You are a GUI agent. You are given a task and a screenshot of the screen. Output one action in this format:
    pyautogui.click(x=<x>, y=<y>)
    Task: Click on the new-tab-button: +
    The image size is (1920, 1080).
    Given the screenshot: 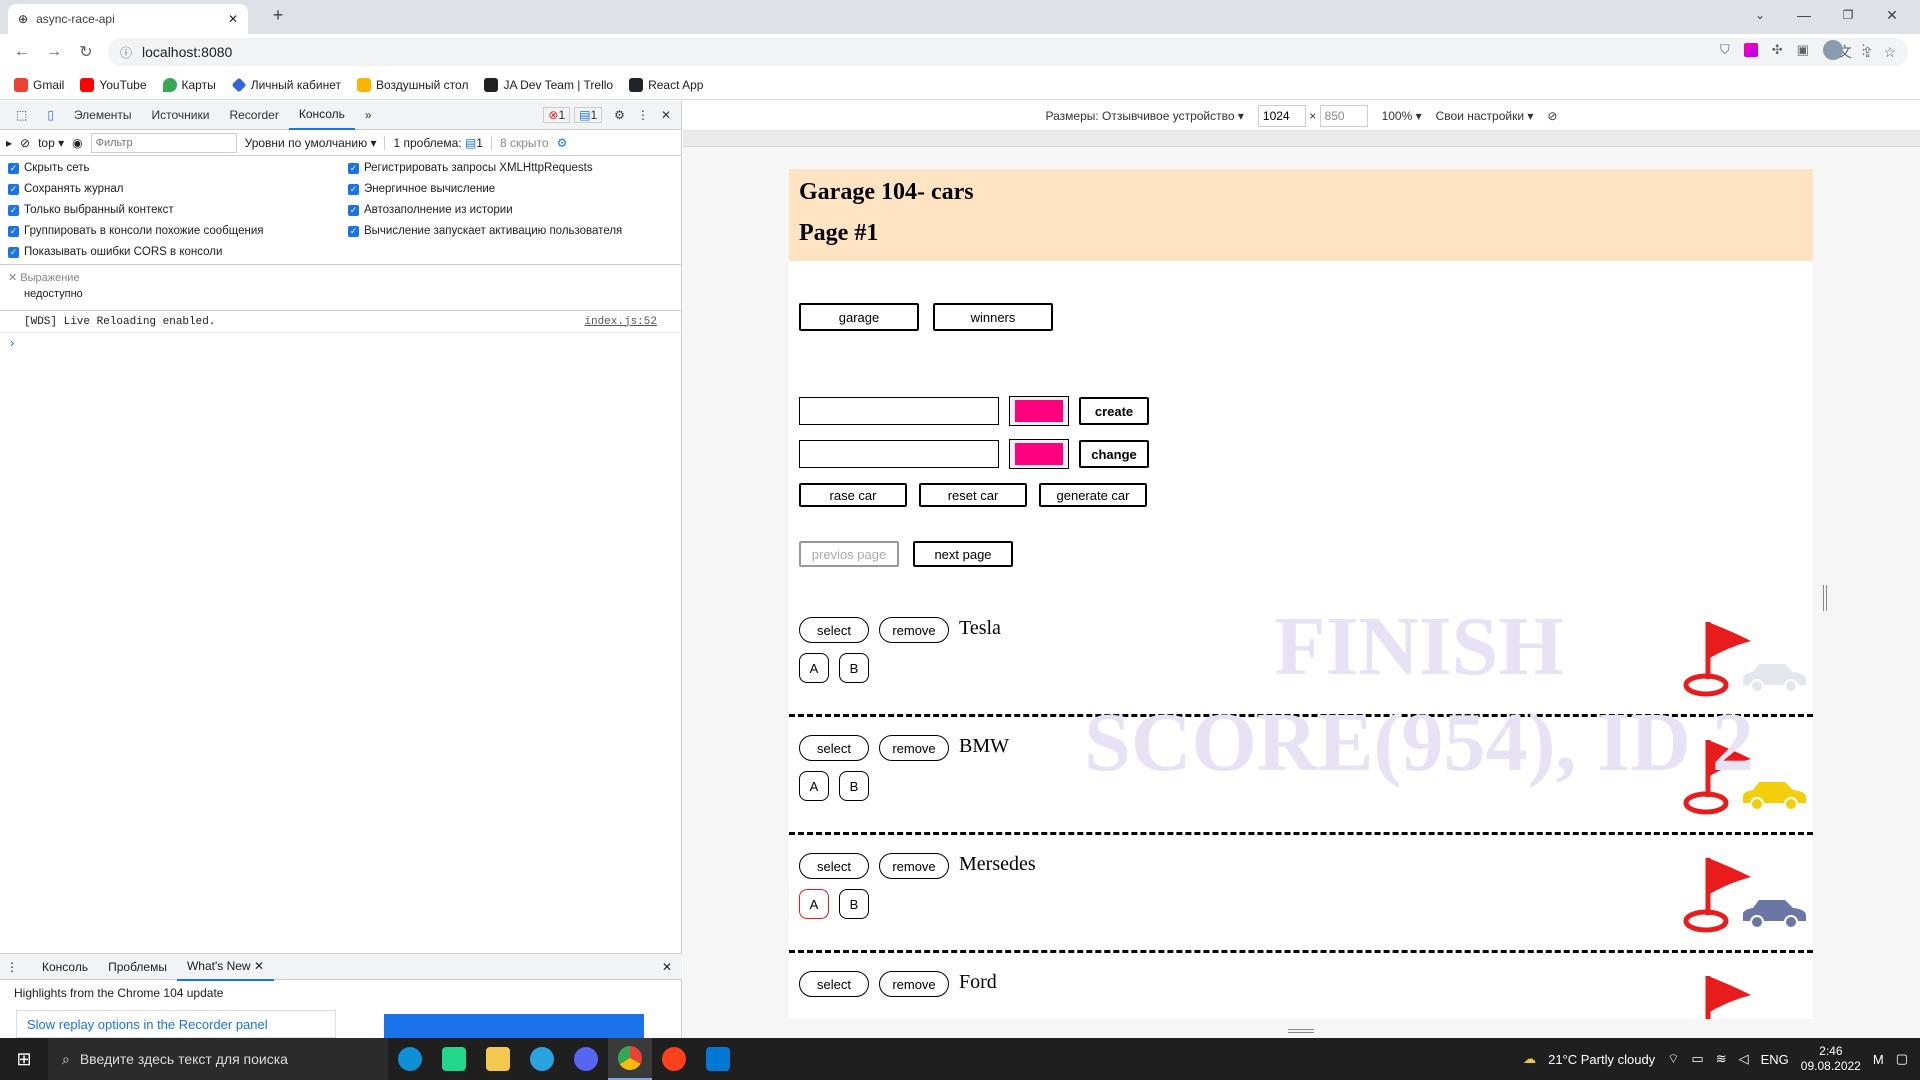 What is the action you would take?
    pyautogui.click(x=278, y=15)
    